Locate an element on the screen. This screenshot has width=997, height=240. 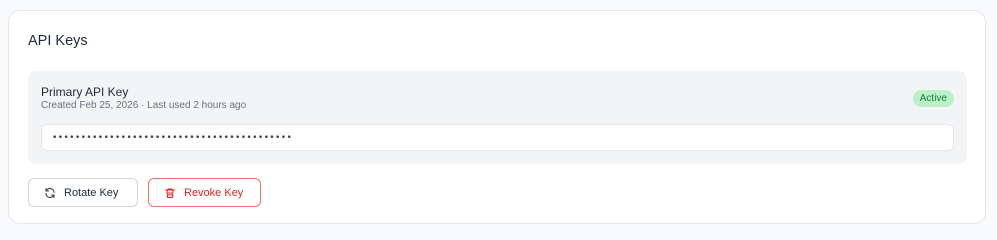
refresh-icon is located at coordinates (50, 192).